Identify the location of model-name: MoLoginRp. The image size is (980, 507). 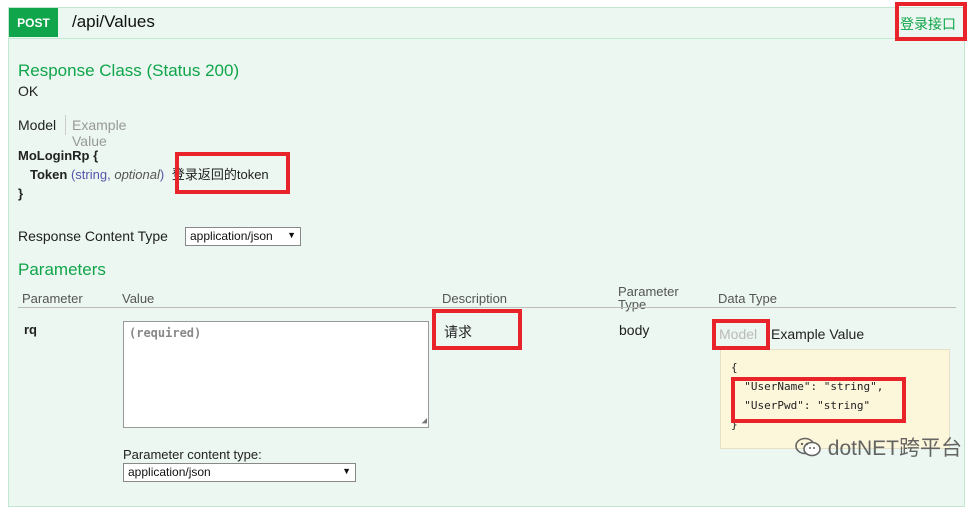
(54, 155).